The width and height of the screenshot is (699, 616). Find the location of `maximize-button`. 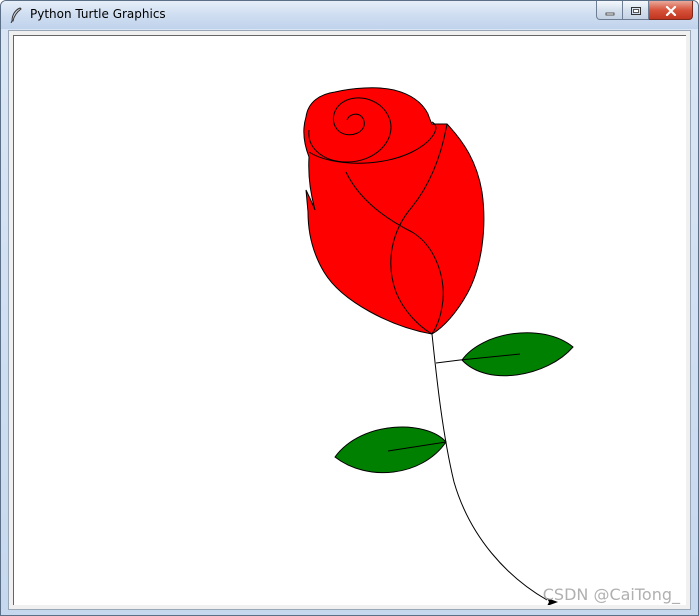

maximize-button is located at coordinates (636, 10).